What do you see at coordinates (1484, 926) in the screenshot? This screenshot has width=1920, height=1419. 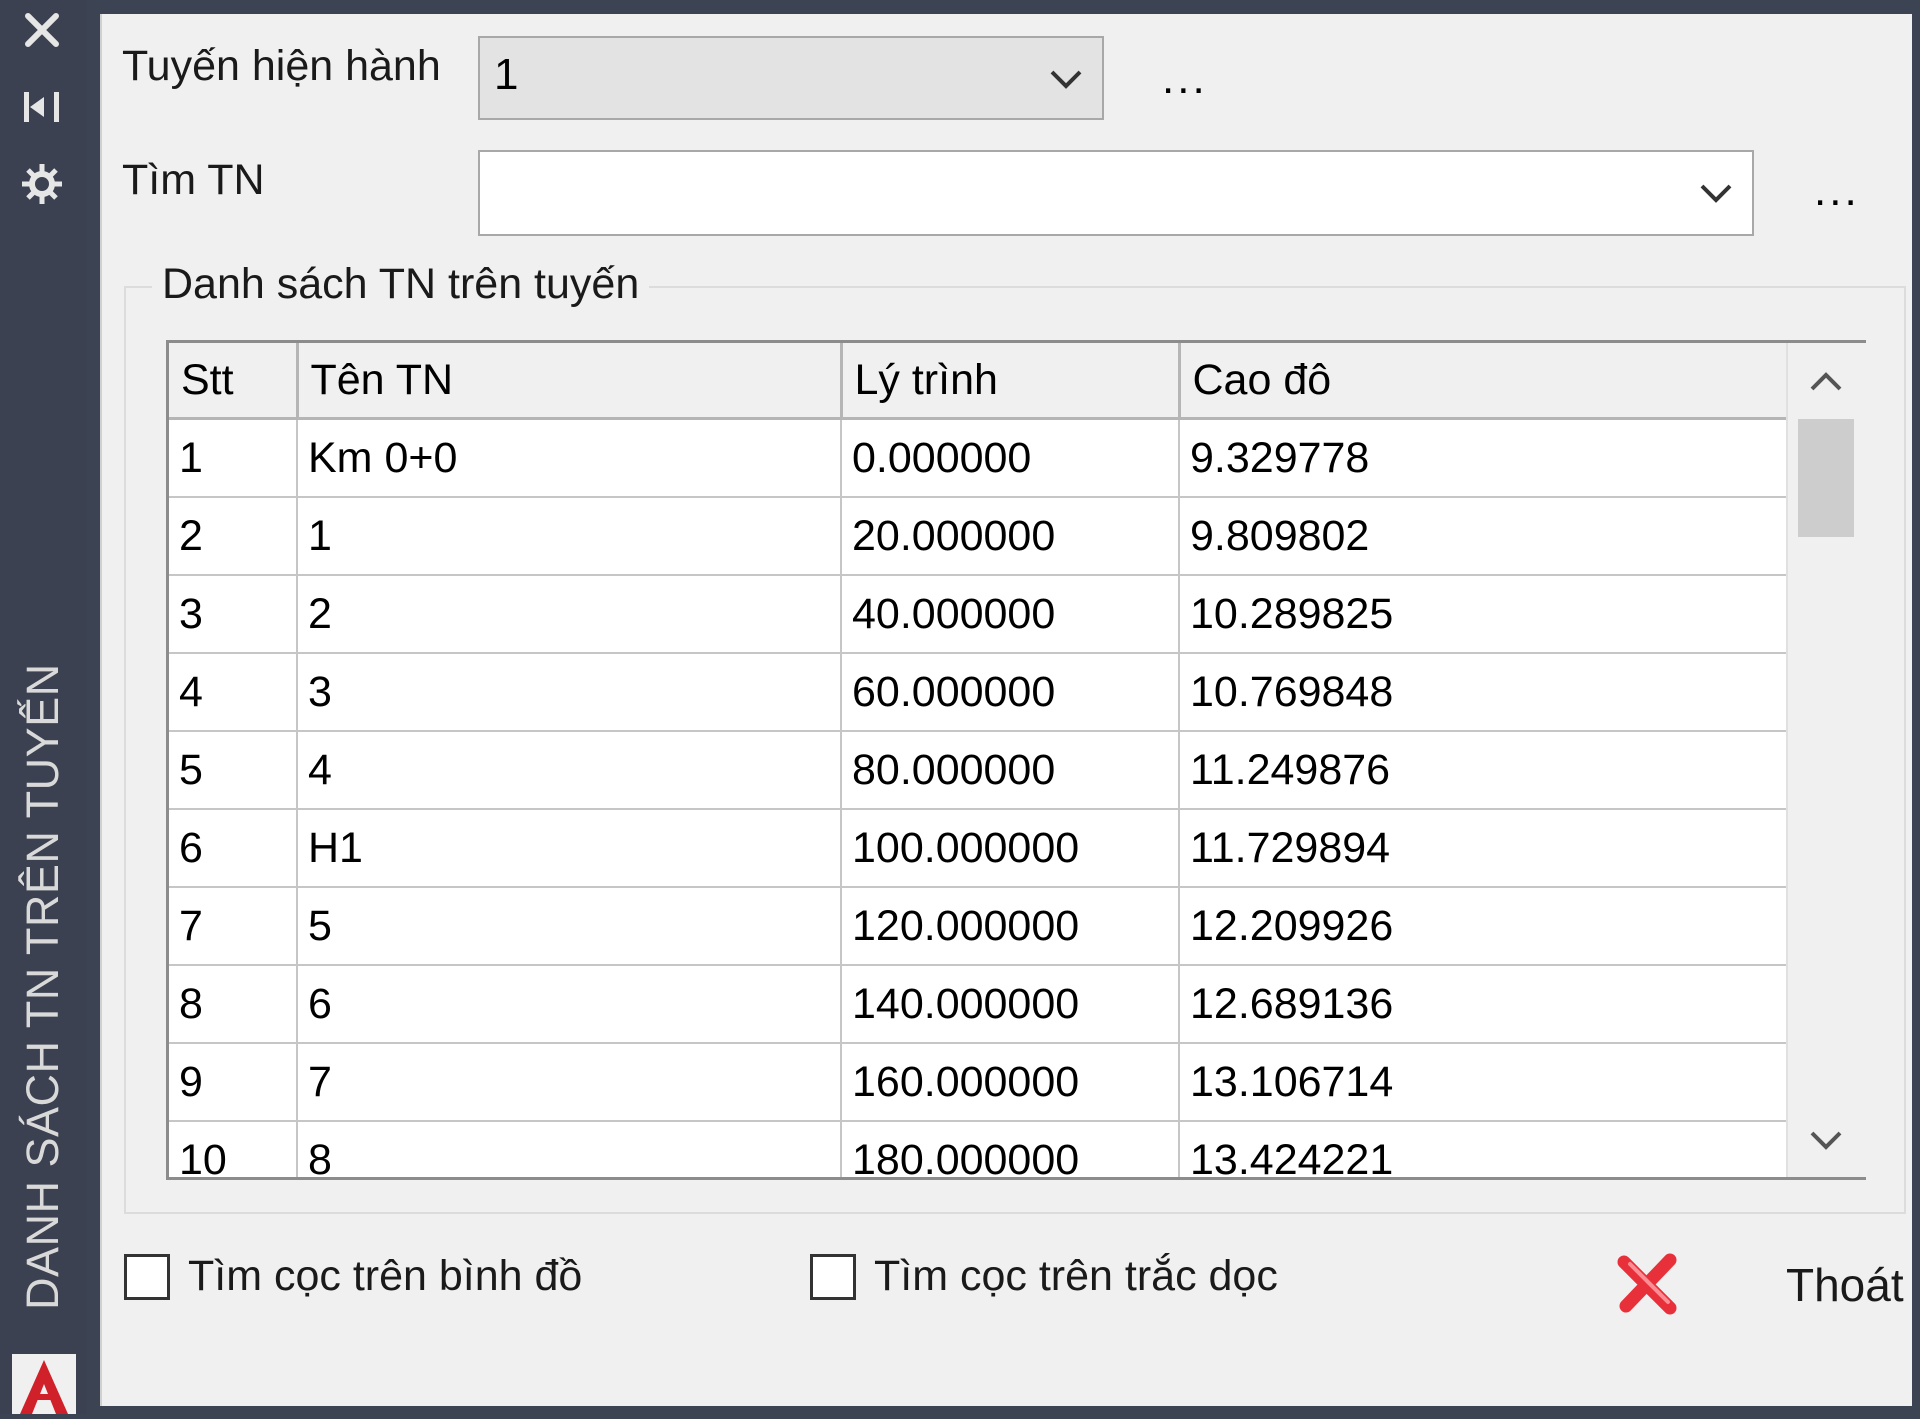 I see `cell-elevation: 12.209926` at bounding box center [1484, 926].